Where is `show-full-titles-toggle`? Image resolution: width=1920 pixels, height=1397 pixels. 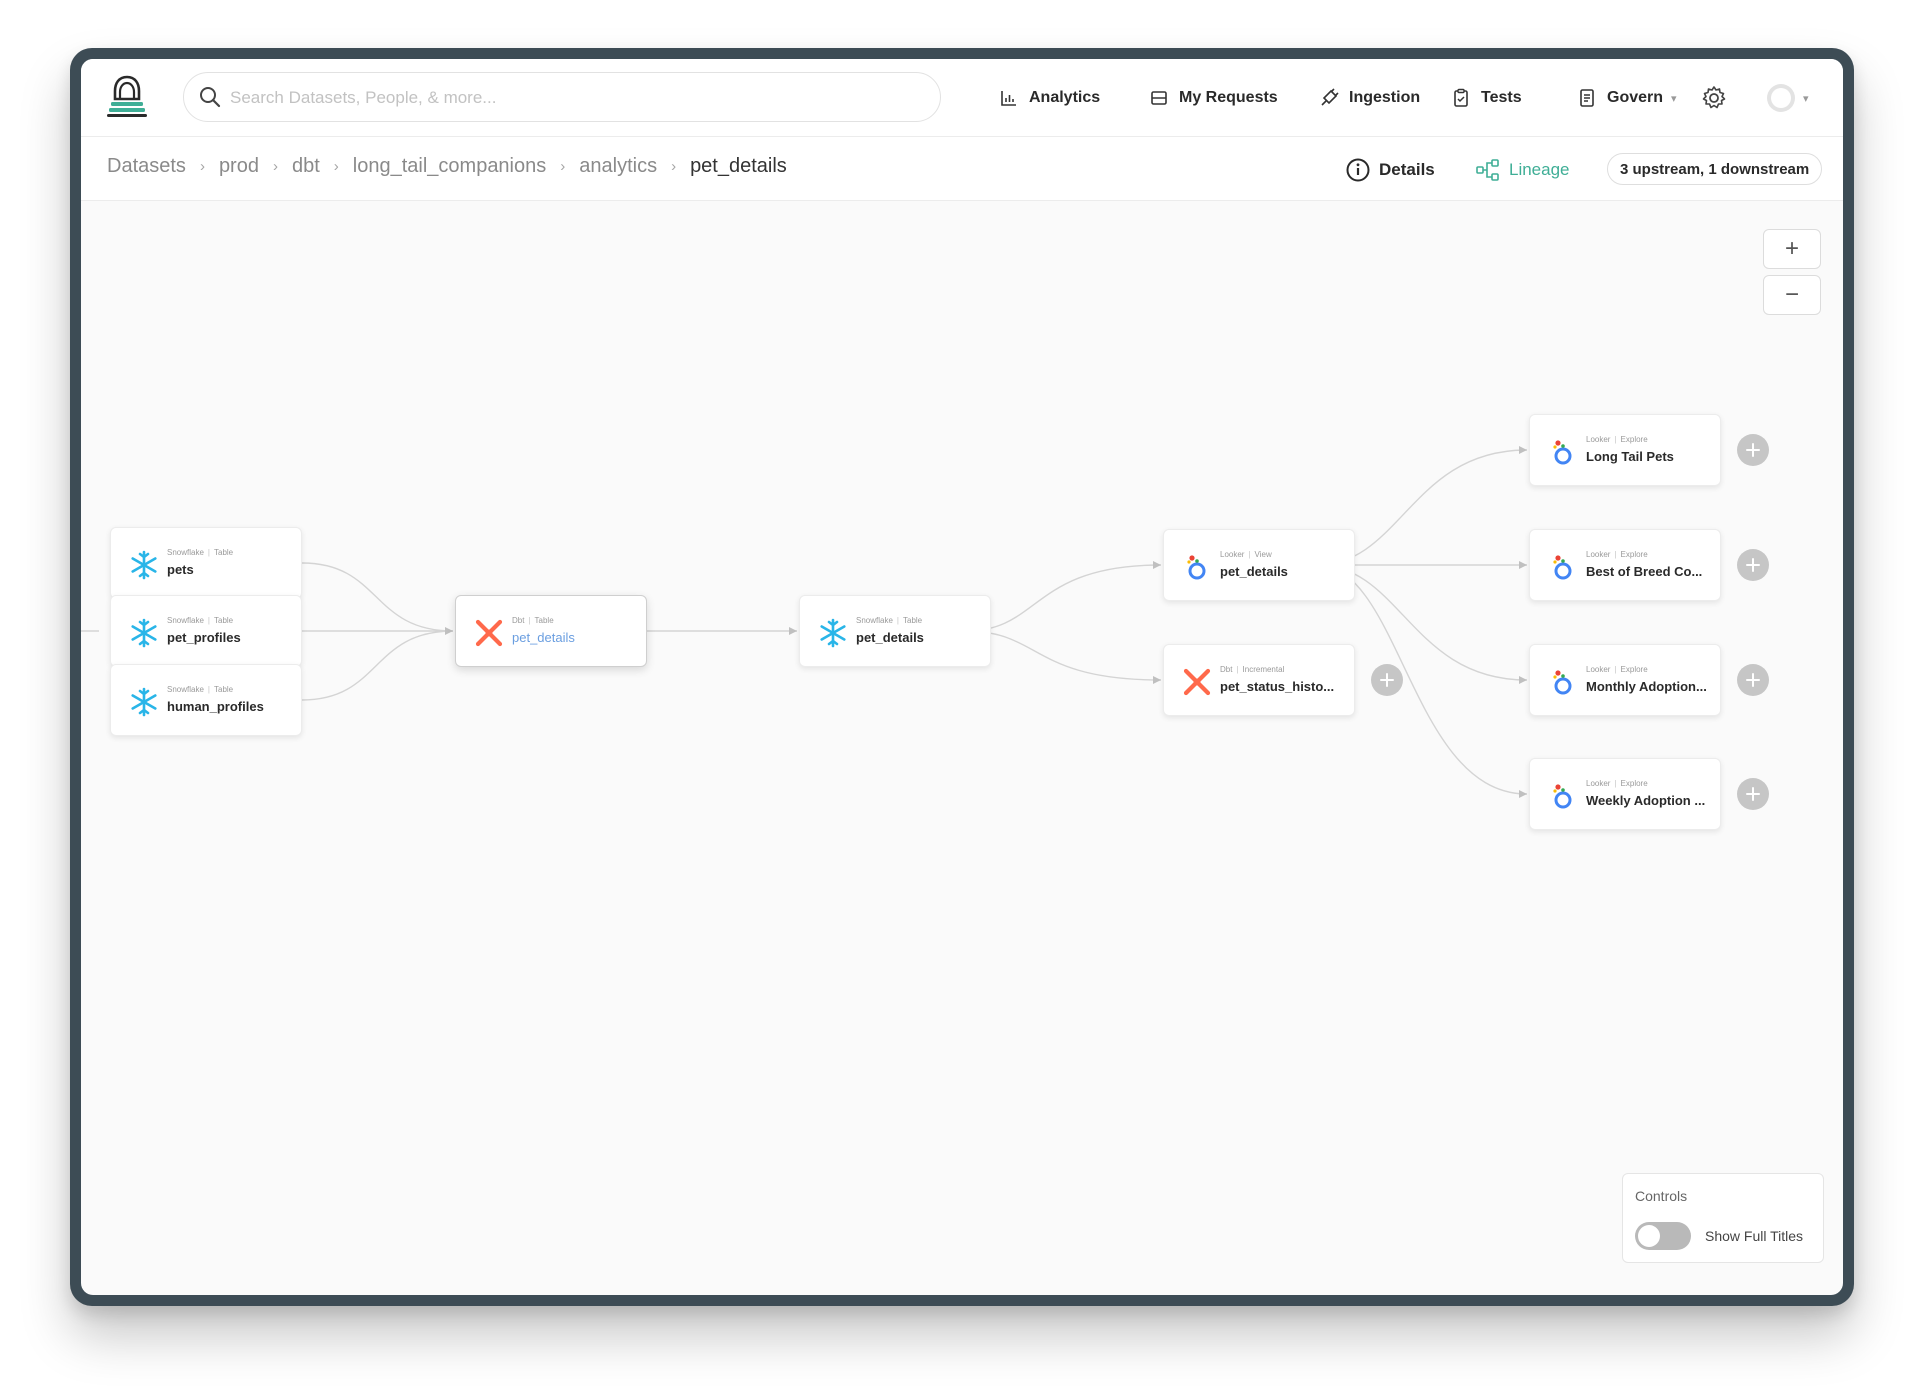 show-full-titles-toggle is located at coordinates (1663, 1236).